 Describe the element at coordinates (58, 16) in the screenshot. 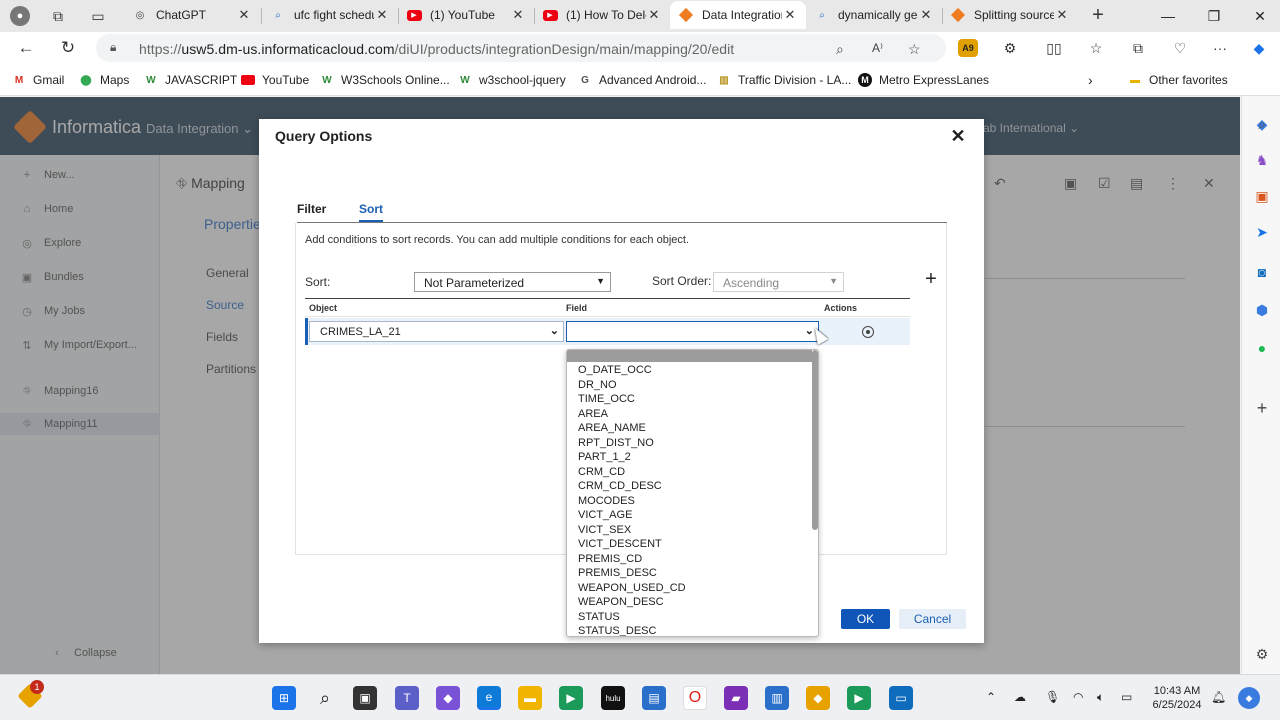

I see `workspaces-icon: ⧉` at that location.